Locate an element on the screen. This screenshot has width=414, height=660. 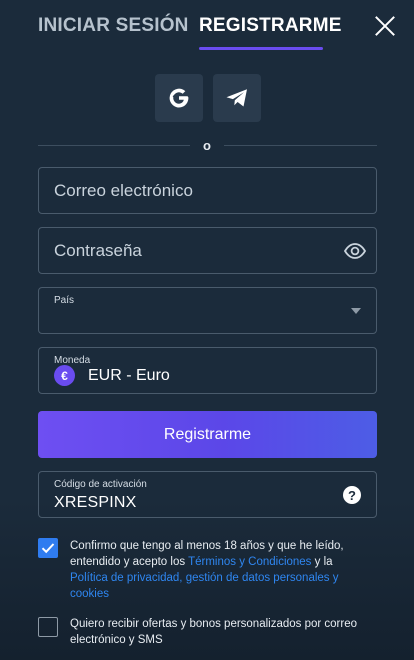
show-password-icon is located at coordinates (355, 251).